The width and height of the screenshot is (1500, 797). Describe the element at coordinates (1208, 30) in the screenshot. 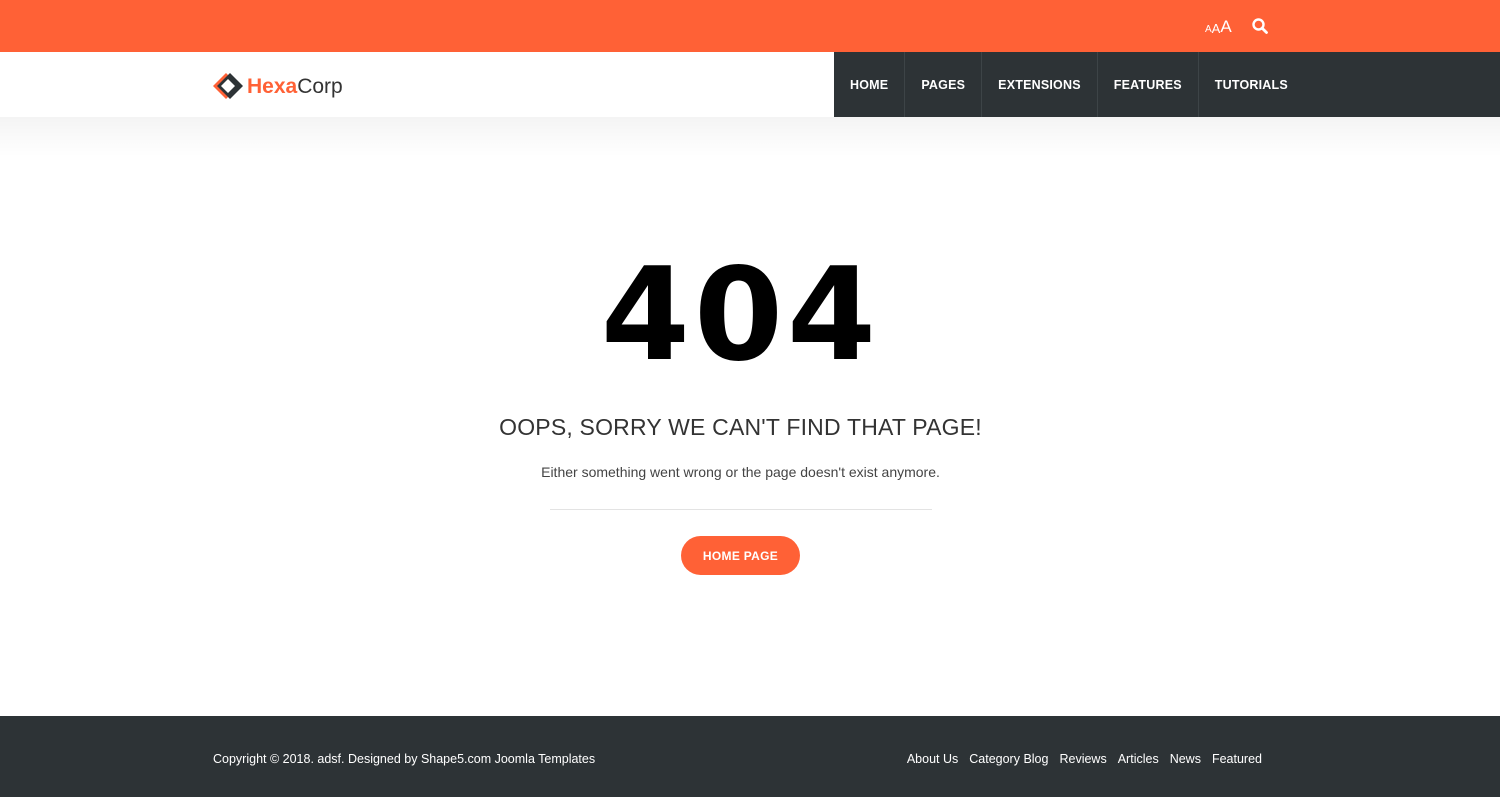

I see `font-size-small-button: A` at that location.